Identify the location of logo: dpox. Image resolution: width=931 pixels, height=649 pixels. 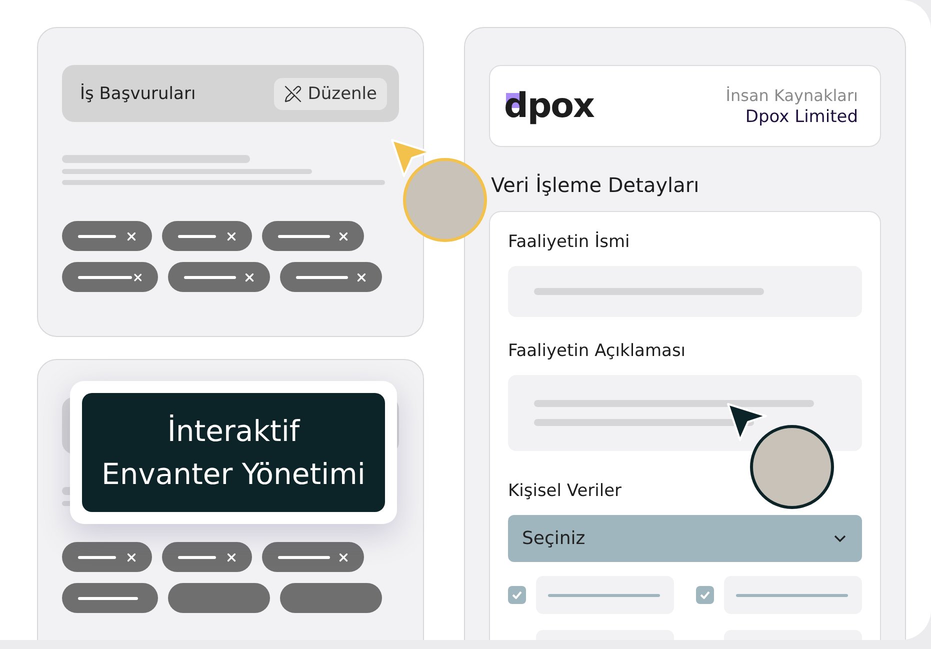
(549, 106).